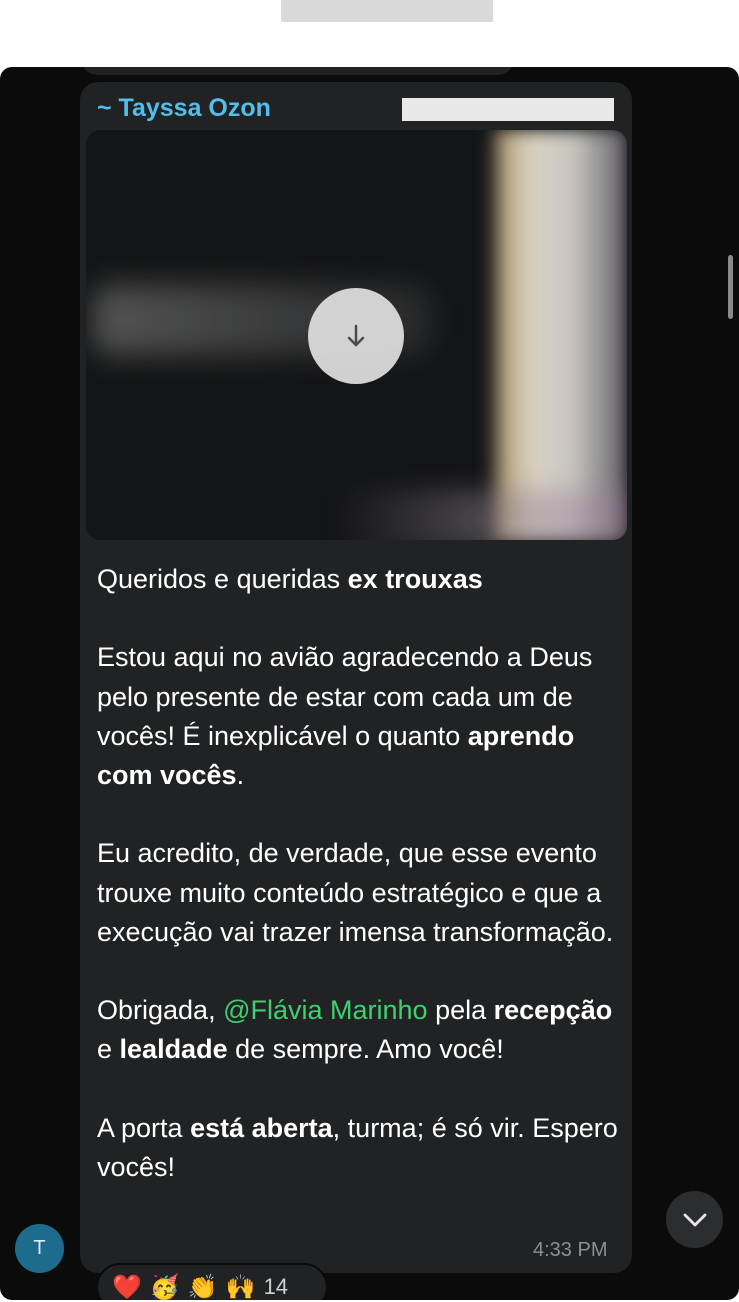 The width and height of the screenshot is (739, 1302). Describe the element at coordinates (240, 1287) in the screenshot. I see `raising-hands-emoji-icon: 🙌` at that location.